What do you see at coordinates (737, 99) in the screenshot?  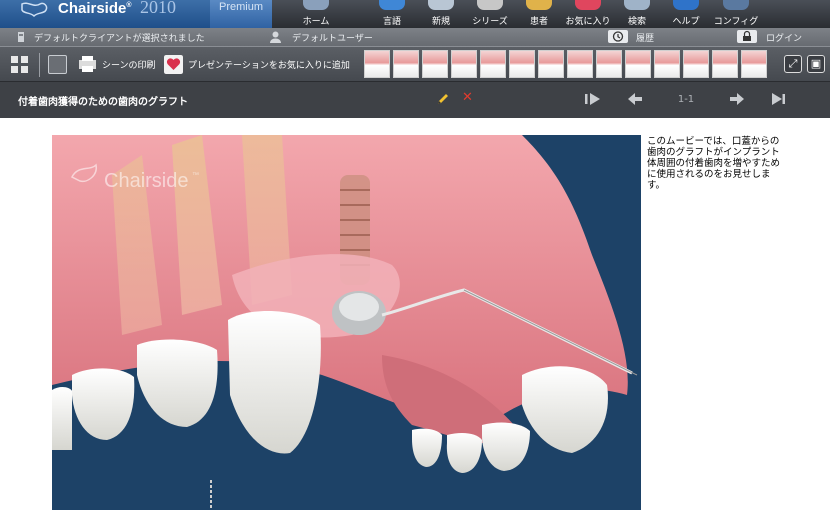 I see `next-page-icon` at bounding box center [737, 99].